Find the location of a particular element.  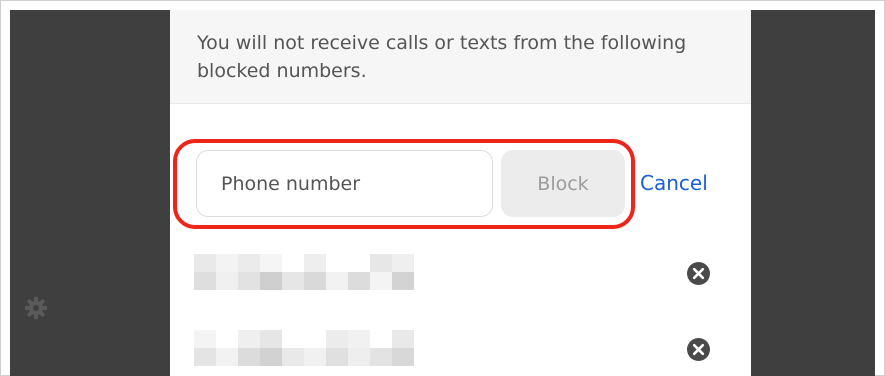

background-overlay-right is located at coordinates (813, 193).